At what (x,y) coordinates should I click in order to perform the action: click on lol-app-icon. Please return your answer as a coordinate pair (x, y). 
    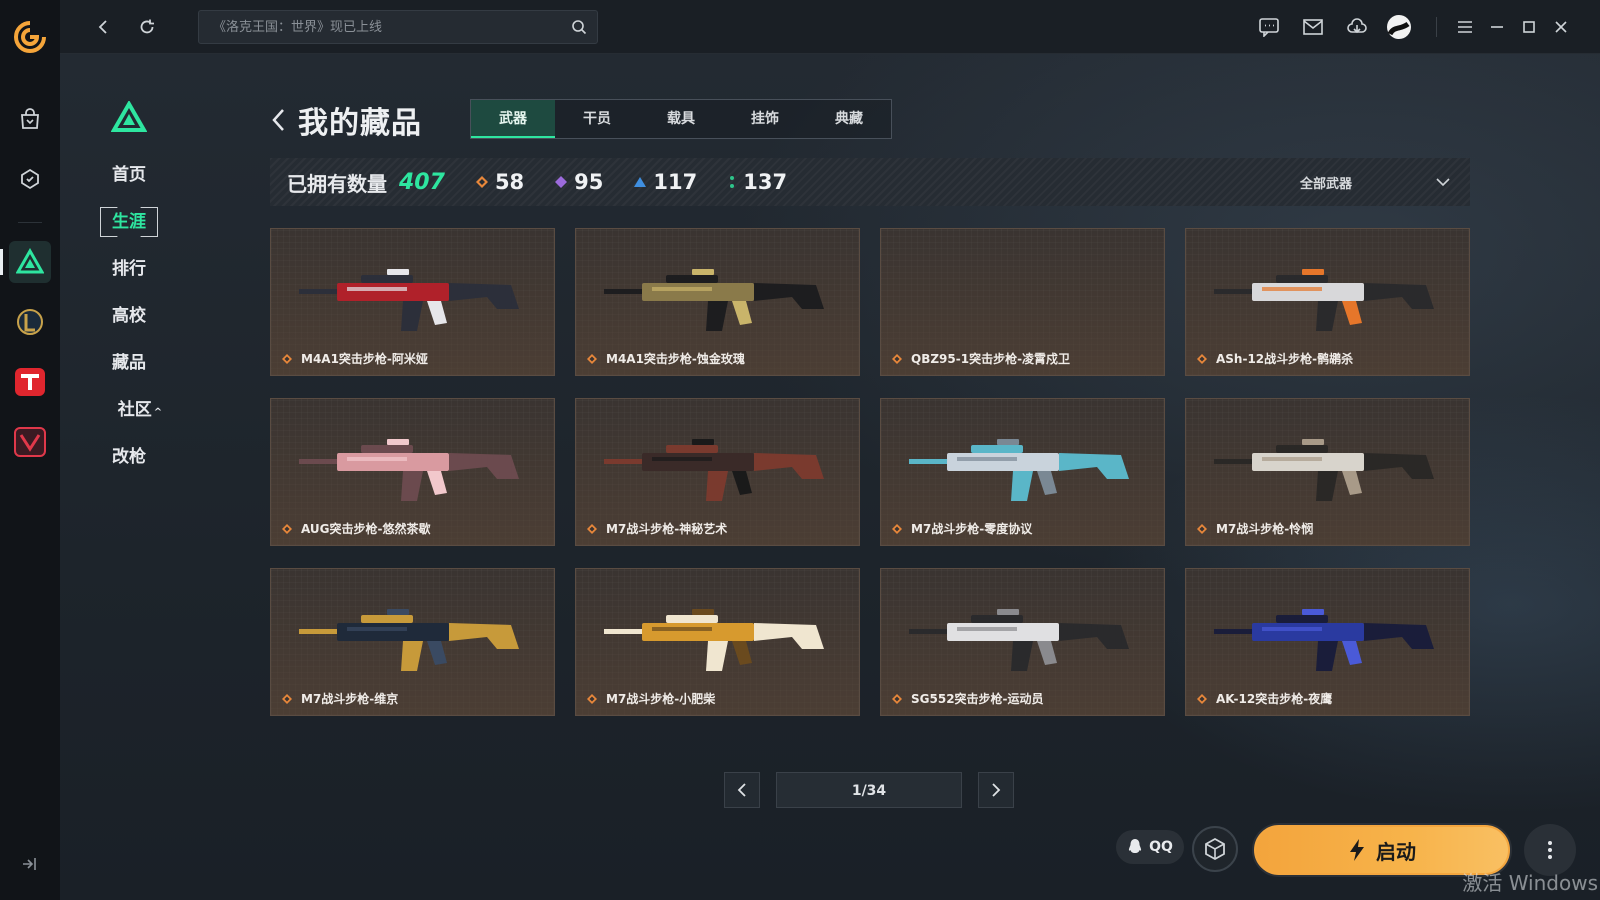
    Looking at the image, I should click on (30, 322).